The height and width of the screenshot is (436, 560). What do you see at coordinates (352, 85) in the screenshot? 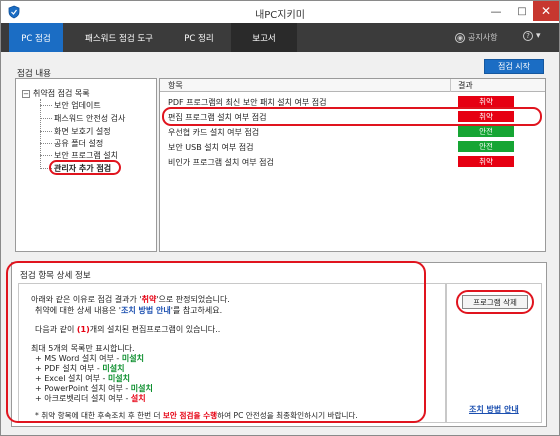
I see `table-header: 항목 결과` at bounding box center [352, 85].